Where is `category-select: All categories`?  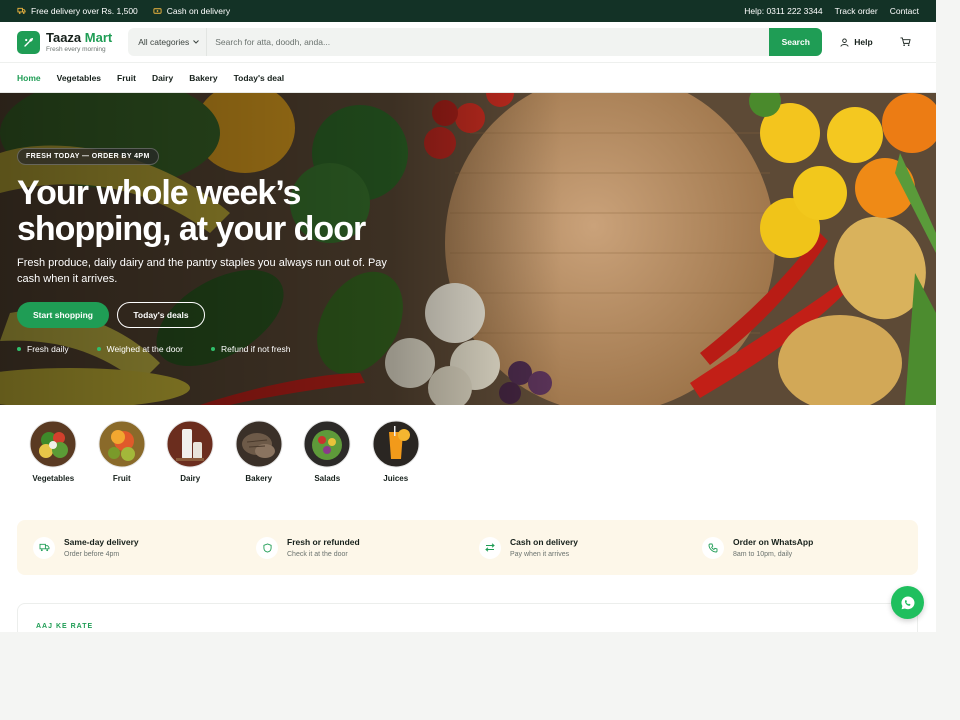
category-select: All categories is located at coordinates (168, 42).